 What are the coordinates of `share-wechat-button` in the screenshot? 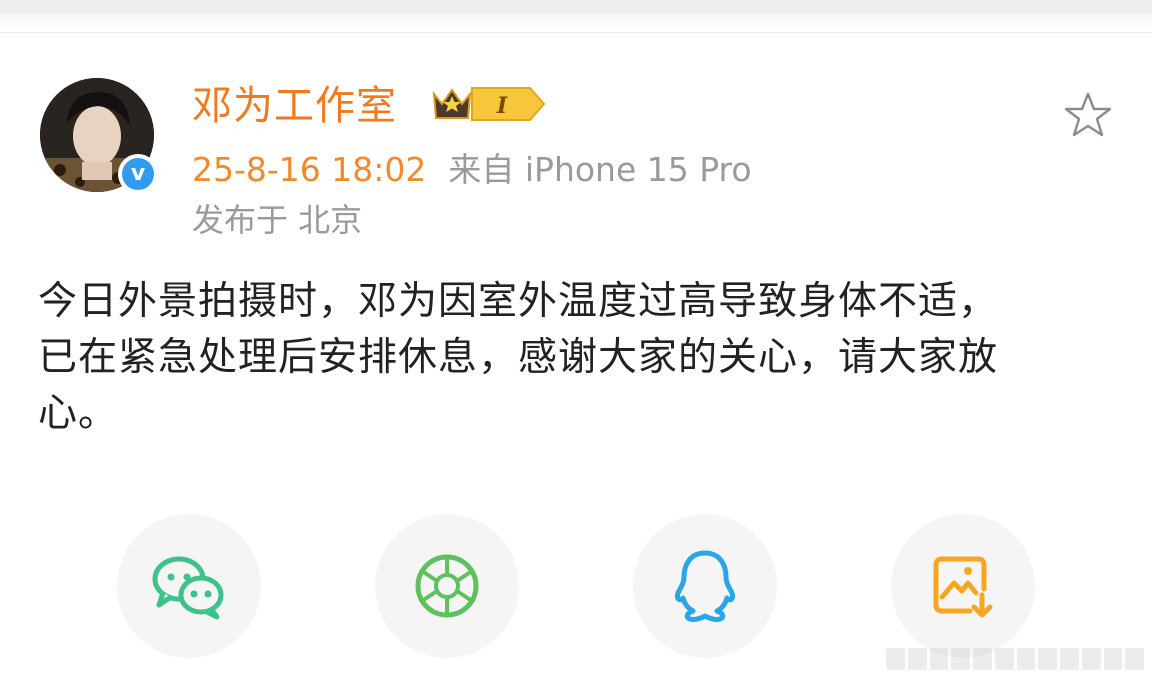 It's located at (189, 586).